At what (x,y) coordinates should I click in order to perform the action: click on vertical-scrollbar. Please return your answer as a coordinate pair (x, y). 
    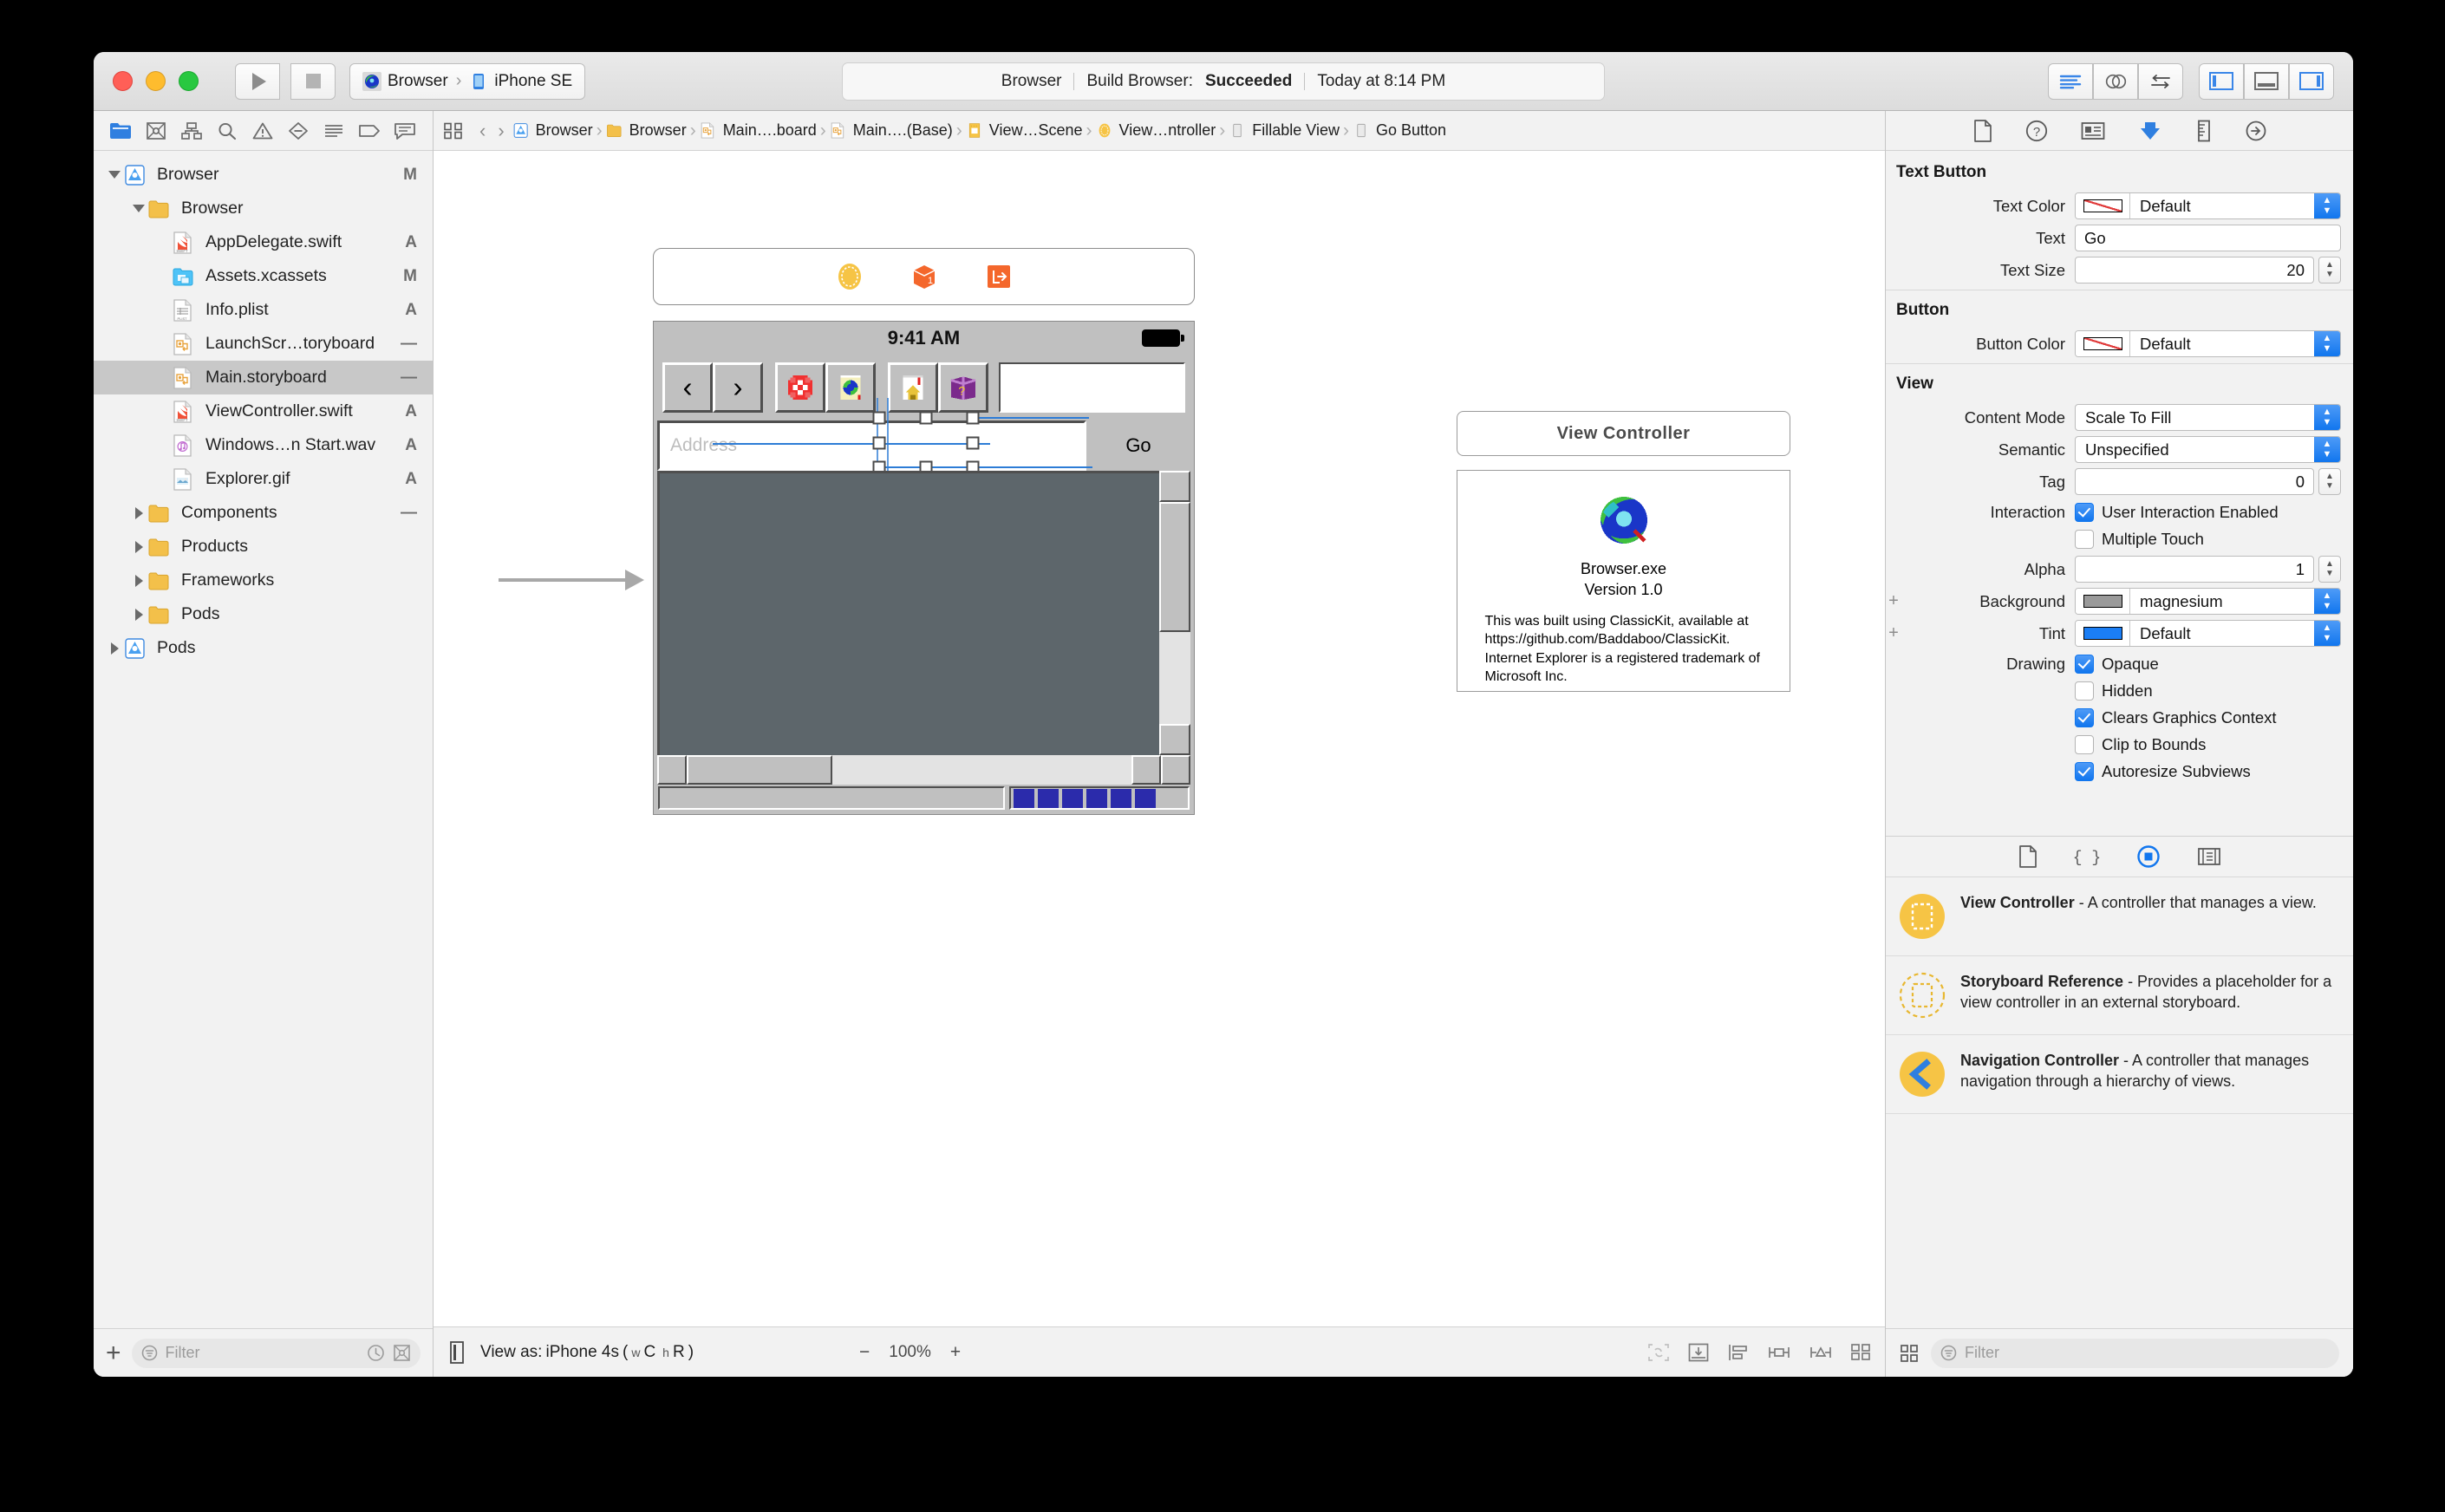
    Looking at the image, I should click on (1174, 613).